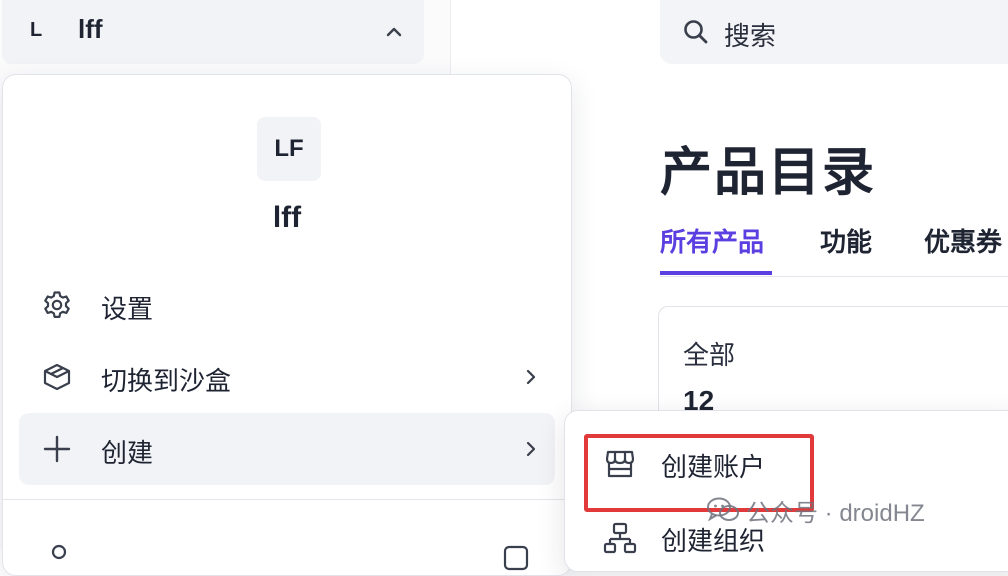 The height and width of the screenshot is (576, 1008). Describe the element at coordinates (620, 464) in the screenshot. I see `storefront-icon` at that location.